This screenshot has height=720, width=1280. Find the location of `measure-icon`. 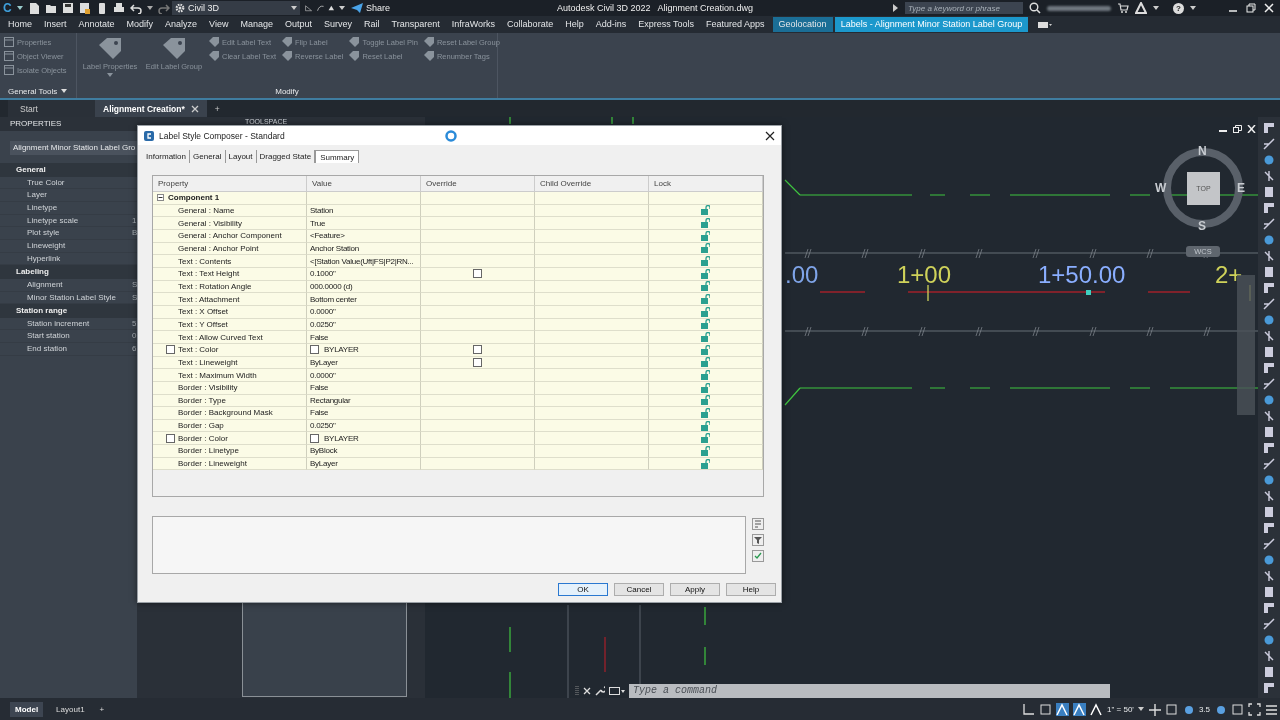

measure-icon is located at coordinates (309, 8).